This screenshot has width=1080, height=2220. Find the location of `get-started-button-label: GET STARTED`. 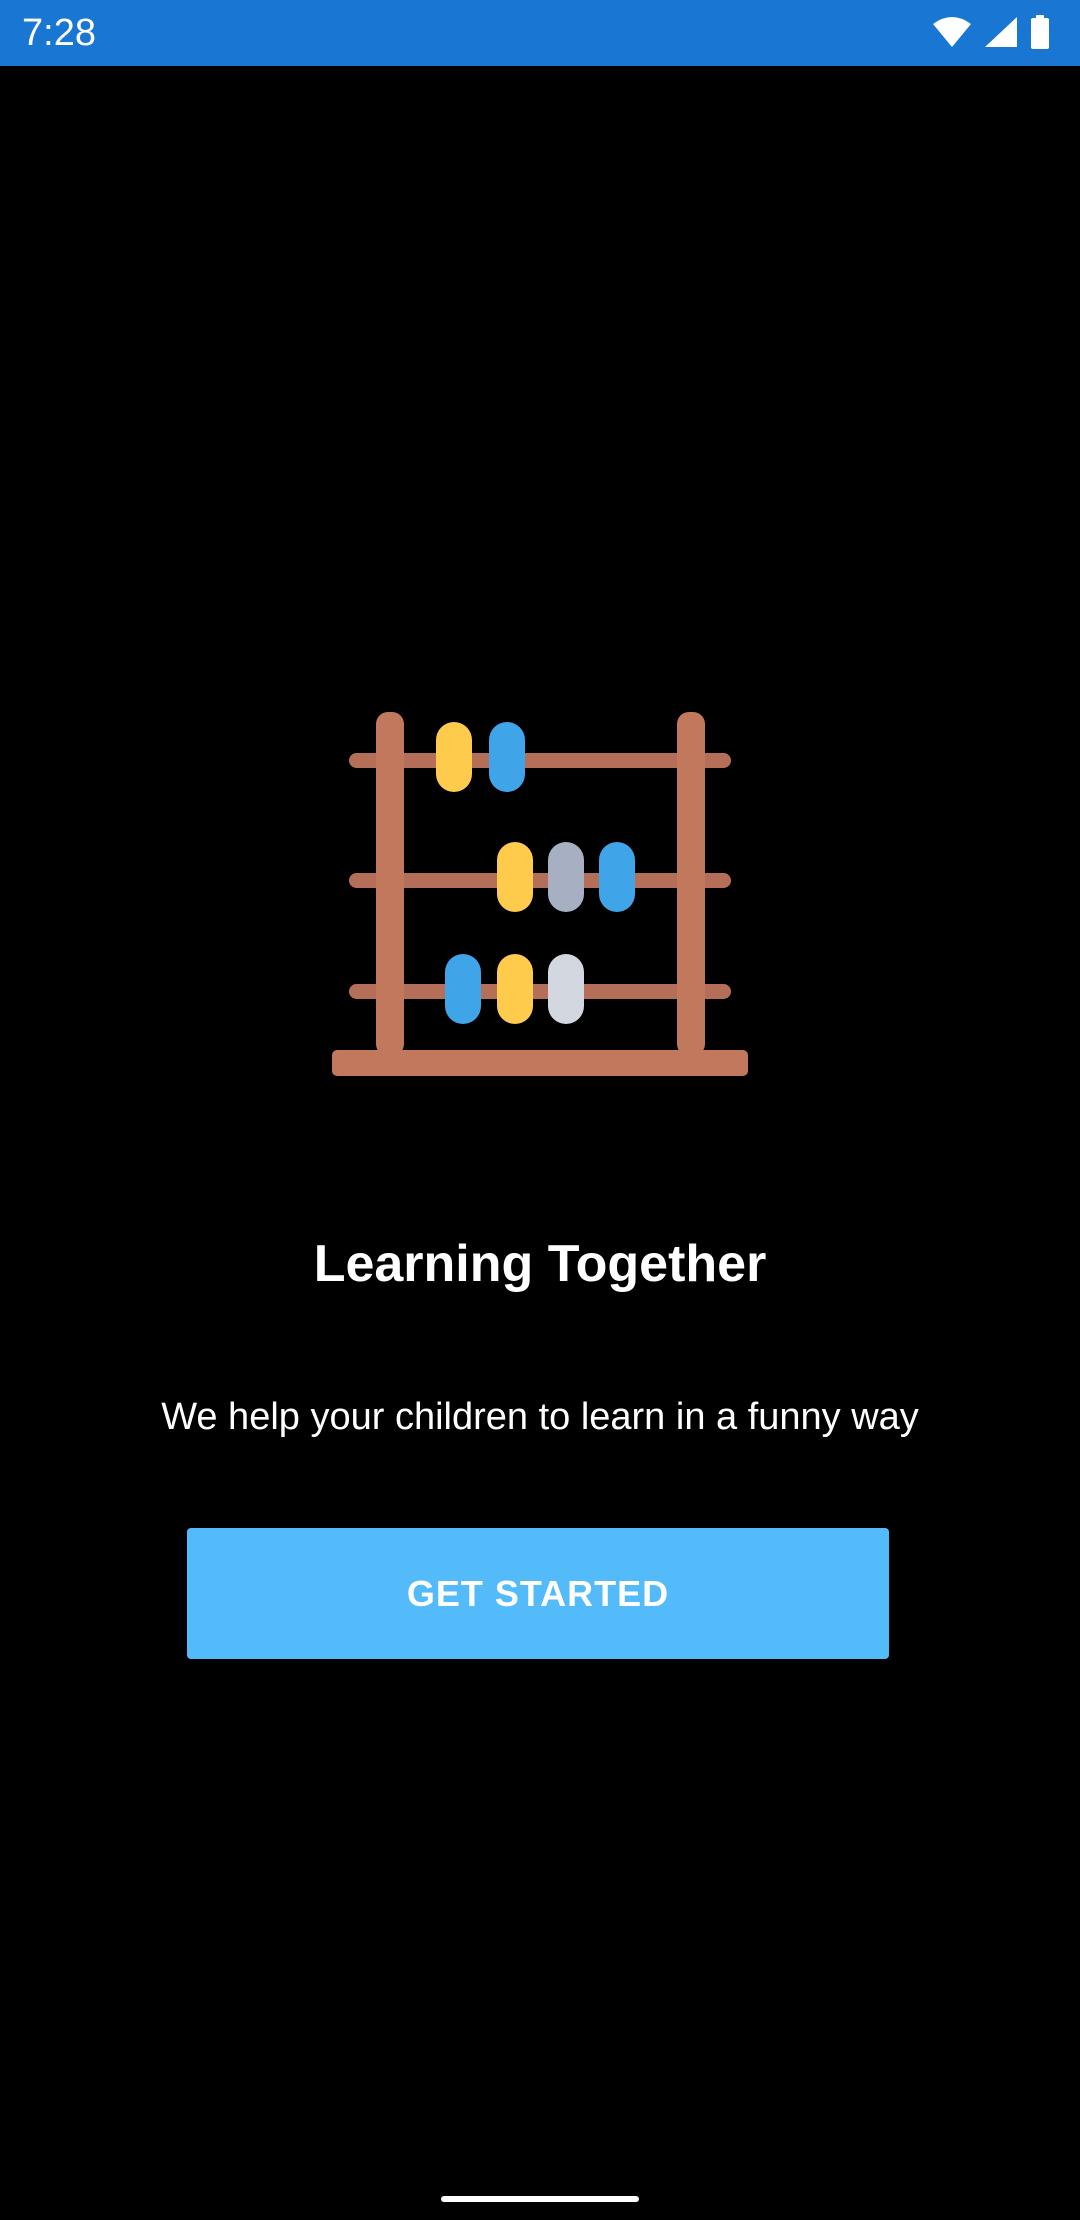

get-started-button-label: GET STARTED is located at coordinates (538, 1593).